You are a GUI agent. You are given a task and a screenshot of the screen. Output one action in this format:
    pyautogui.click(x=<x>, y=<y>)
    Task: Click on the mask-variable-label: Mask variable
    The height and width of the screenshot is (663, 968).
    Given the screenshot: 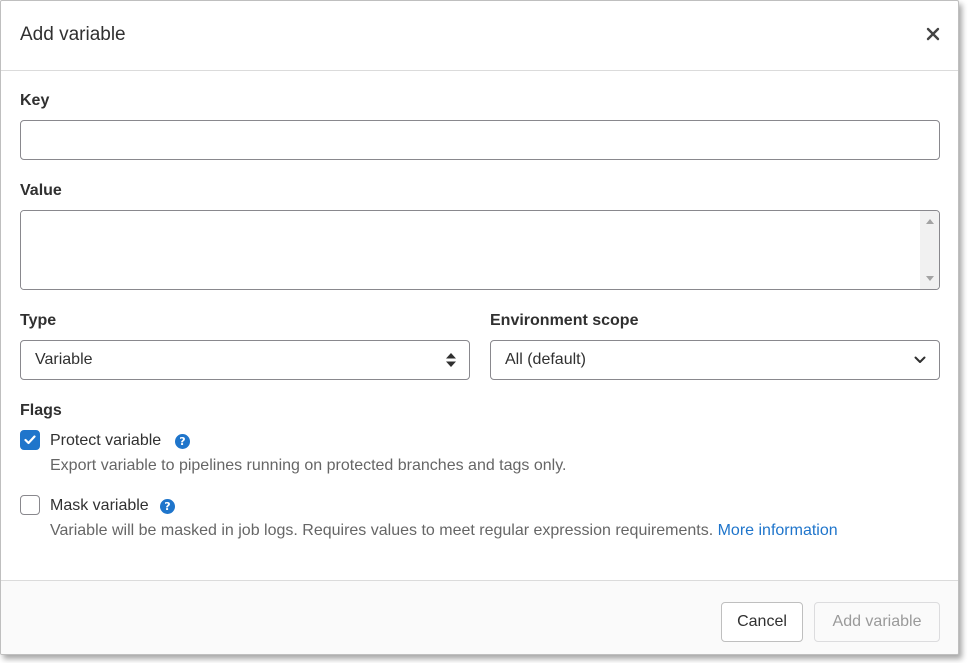 What is the action you would take?
    pyautogui.click(x=99, y=505)
    